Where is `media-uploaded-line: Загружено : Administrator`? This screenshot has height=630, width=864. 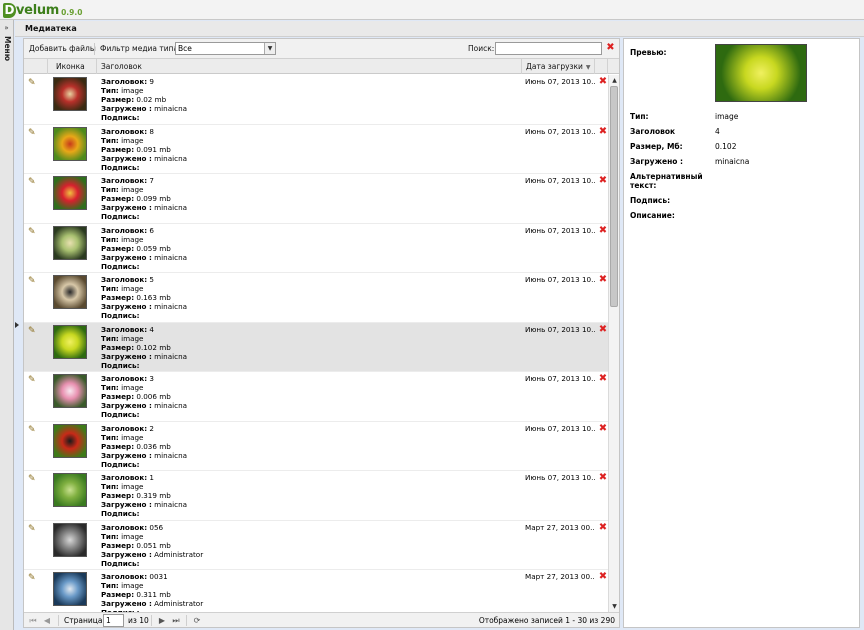 media-uploaded-line: Загружено : Administrator is located at coordinates (301, 554).